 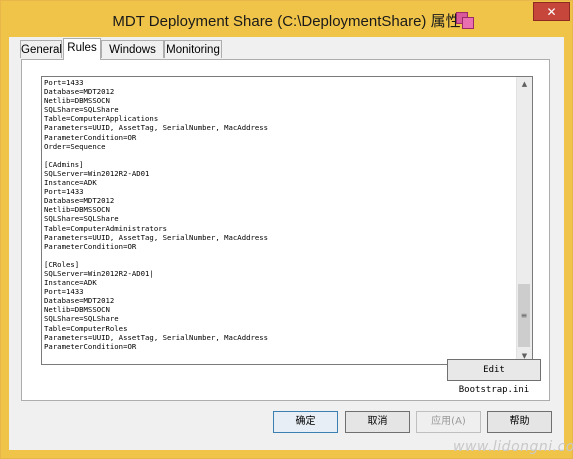 What do you see at coordinates (465, 20) in the screenshot?
I see `mdt-app-icon` at bounding box center [465, 20].